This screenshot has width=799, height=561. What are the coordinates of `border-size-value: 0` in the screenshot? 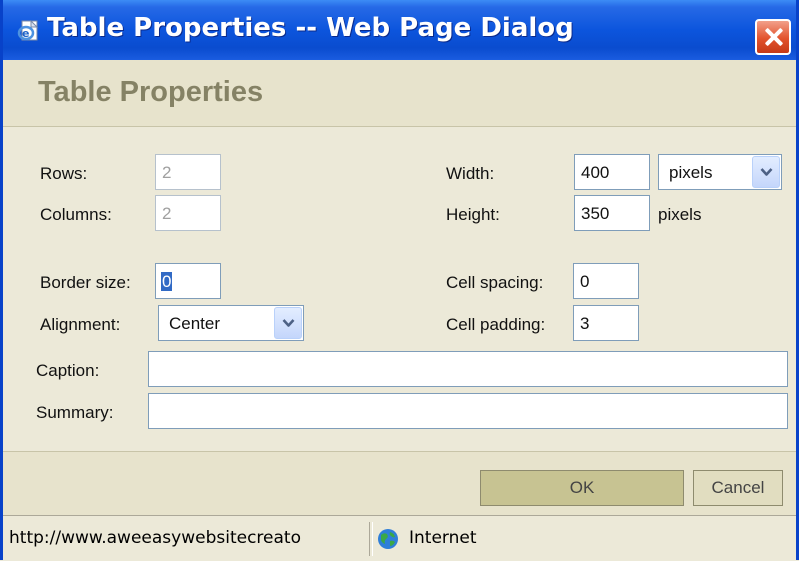 It's located at (167, 281).